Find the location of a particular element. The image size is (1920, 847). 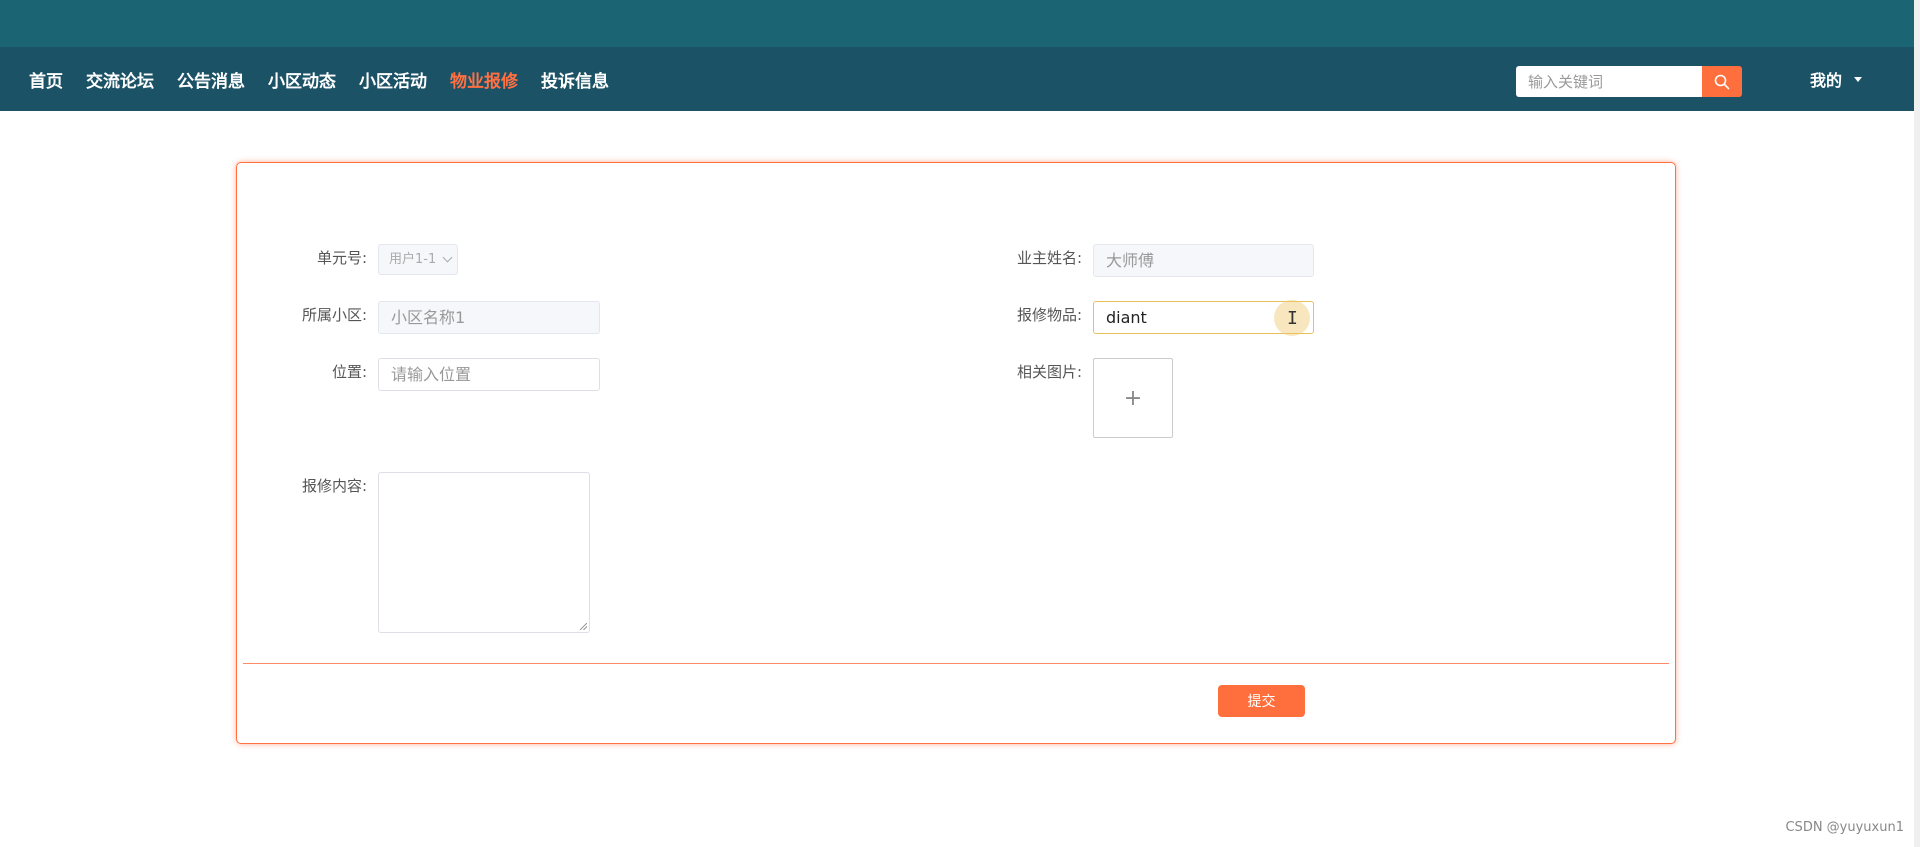

nav-item-community-events: 小区活动 is located at coordinates (393, 79).